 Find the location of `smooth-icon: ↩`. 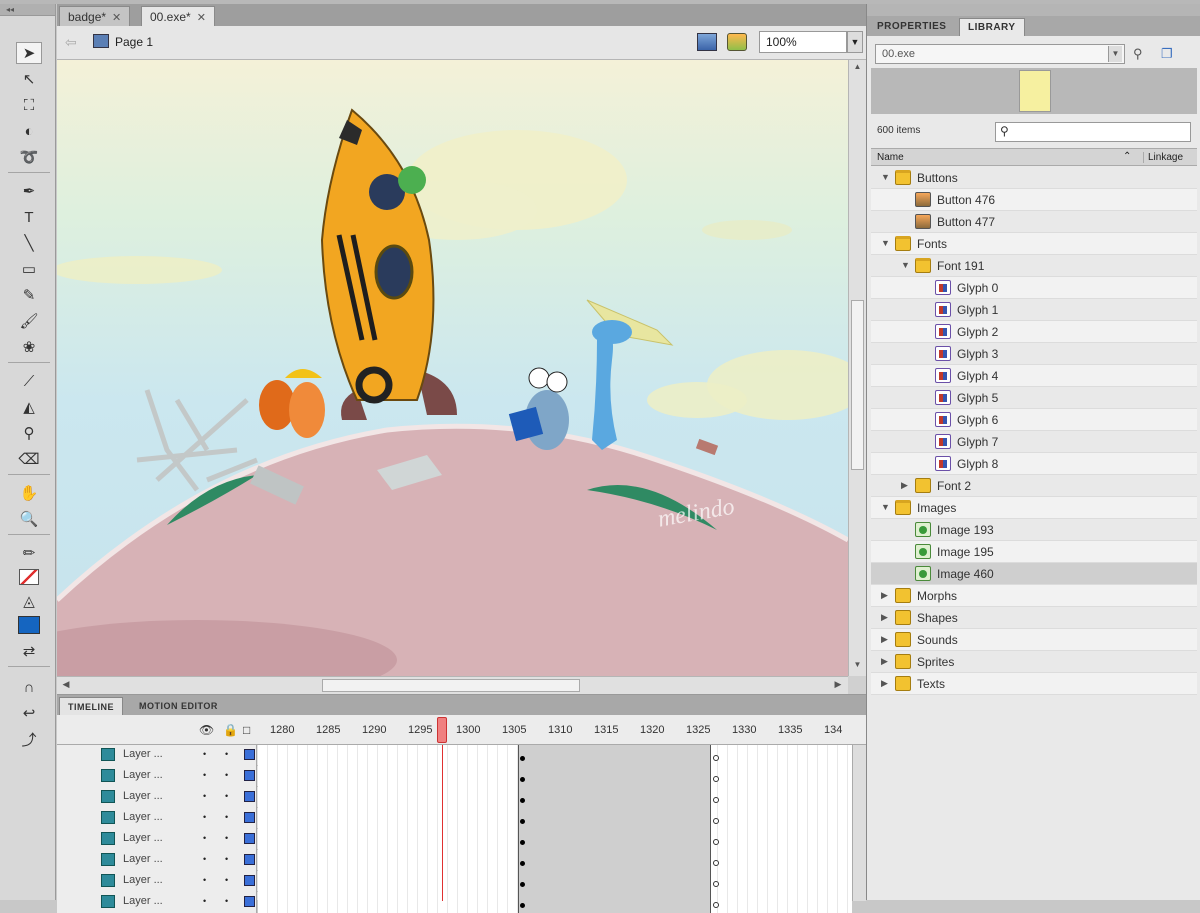

smooth-icon: ↩ is located at coordinates (29, 713).